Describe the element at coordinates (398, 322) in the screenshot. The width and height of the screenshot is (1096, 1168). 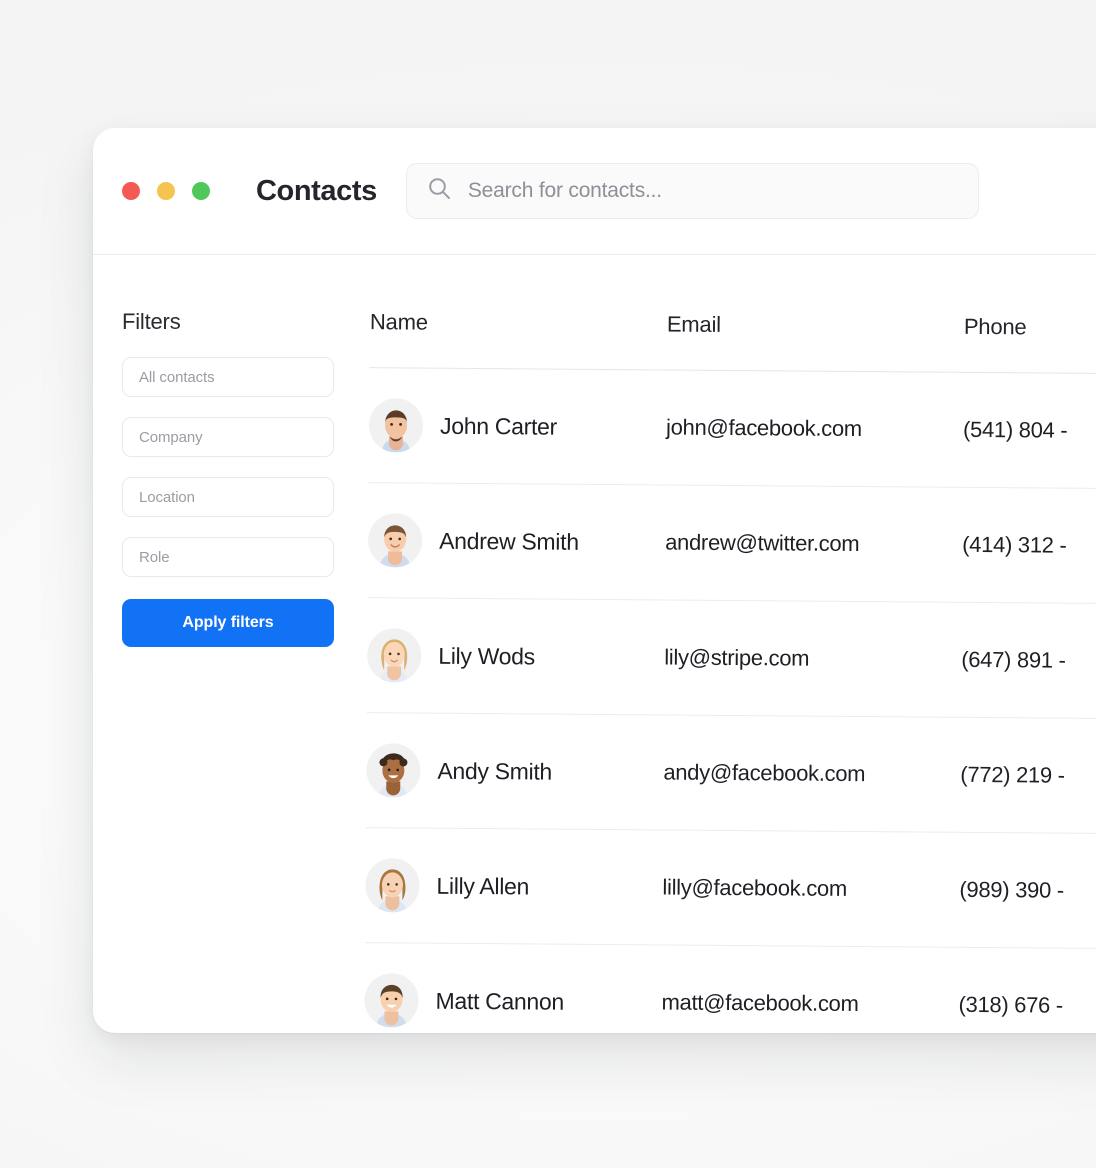
I see `column-header-name: Name` at that location.